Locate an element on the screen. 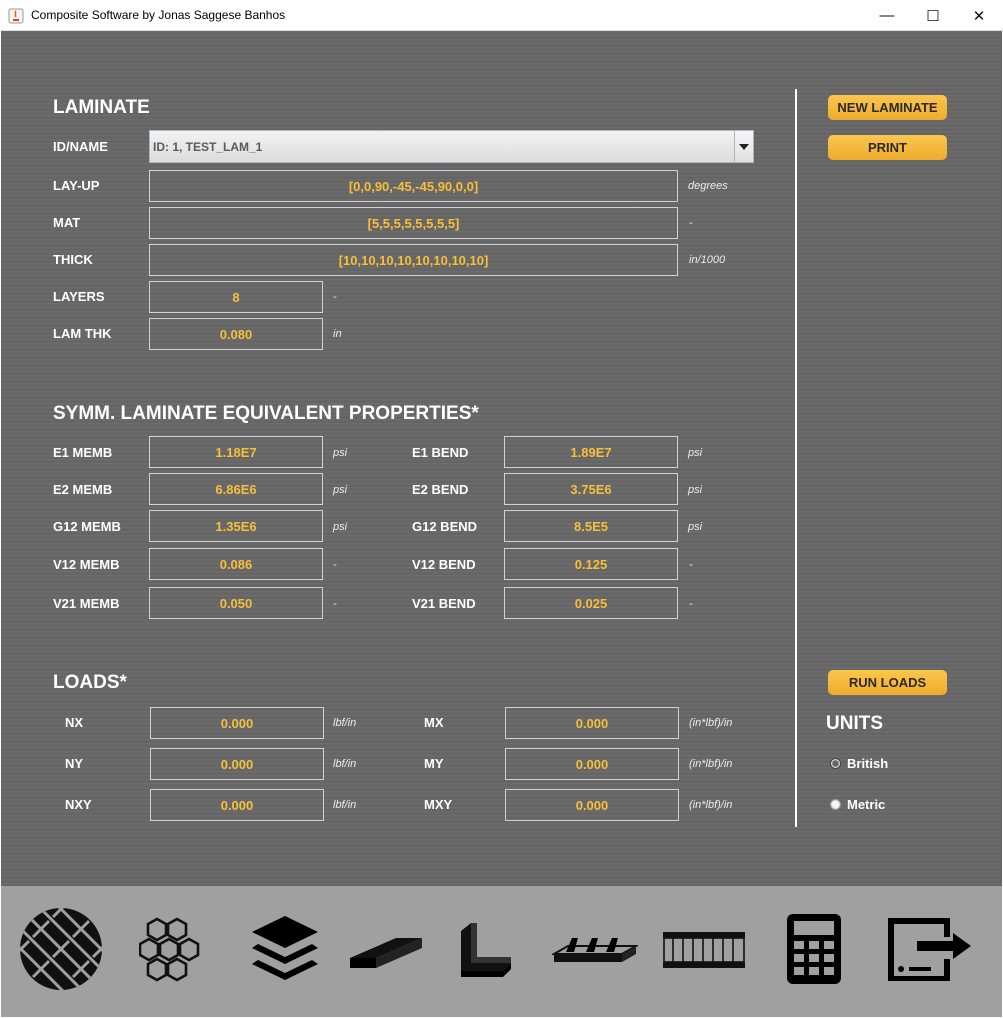 This screenshot has width=1003, height=1018. v21-bend-label: V21 BEND is located at coordinates (444, 603).